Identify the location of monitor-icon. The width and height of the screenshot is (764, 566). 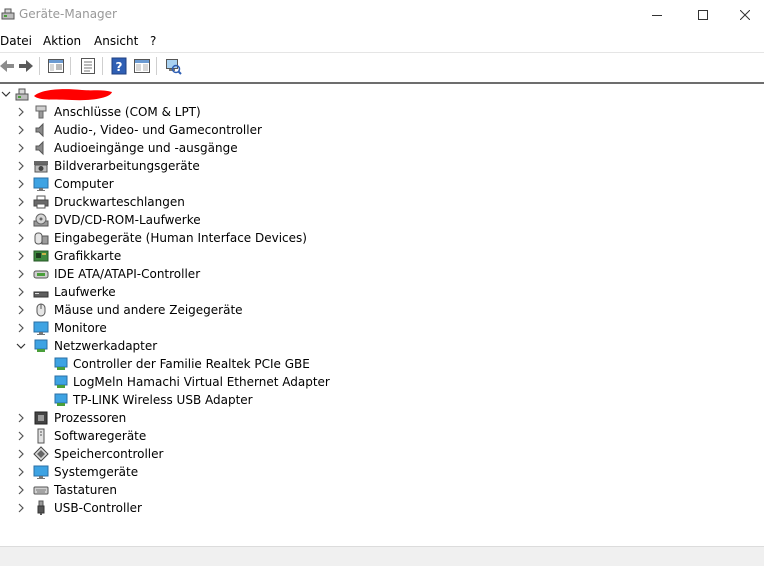
(41, 328).